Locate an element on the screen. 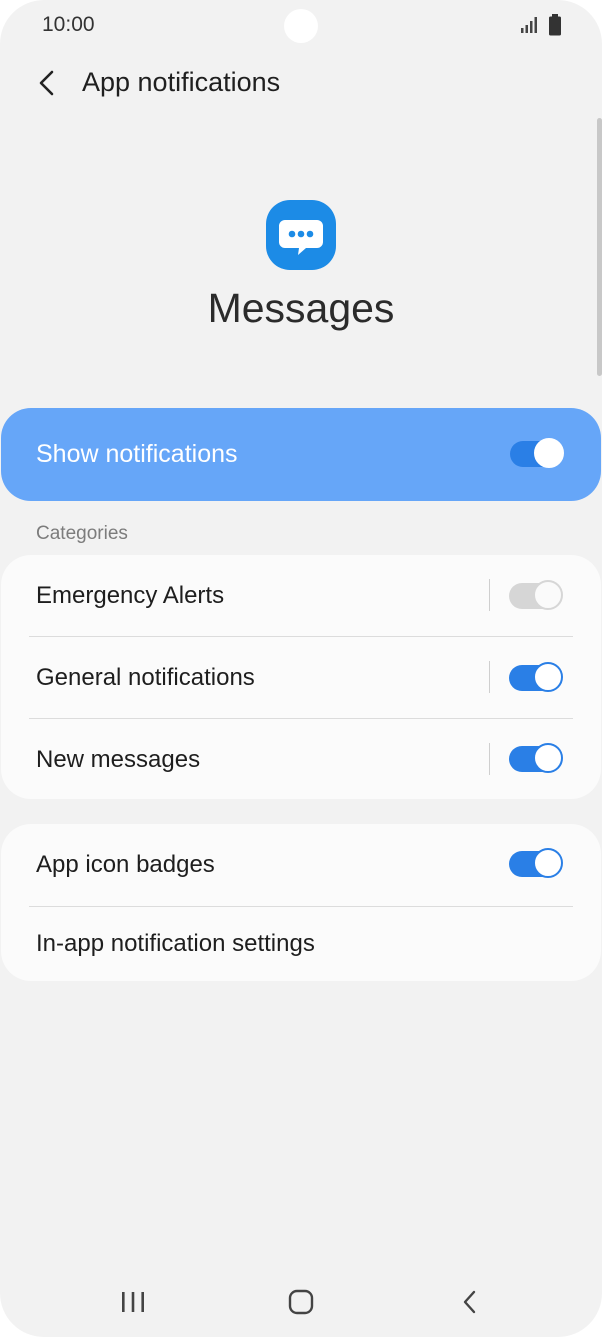 This screenshot has width=602, height=1337. scrollbar is located at coordinates (599, 247).